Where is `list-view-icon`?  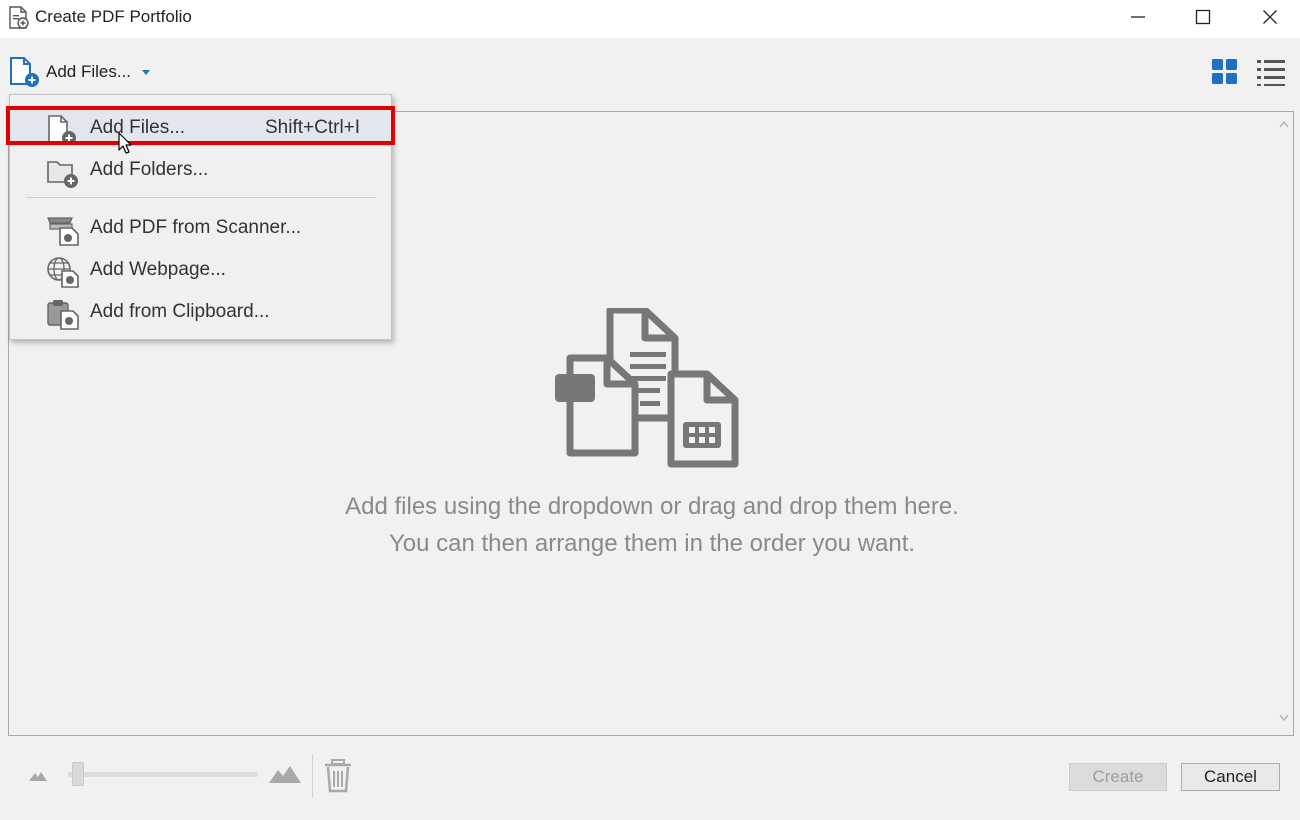 list-view-icon is located at coordinates (1271, 73).